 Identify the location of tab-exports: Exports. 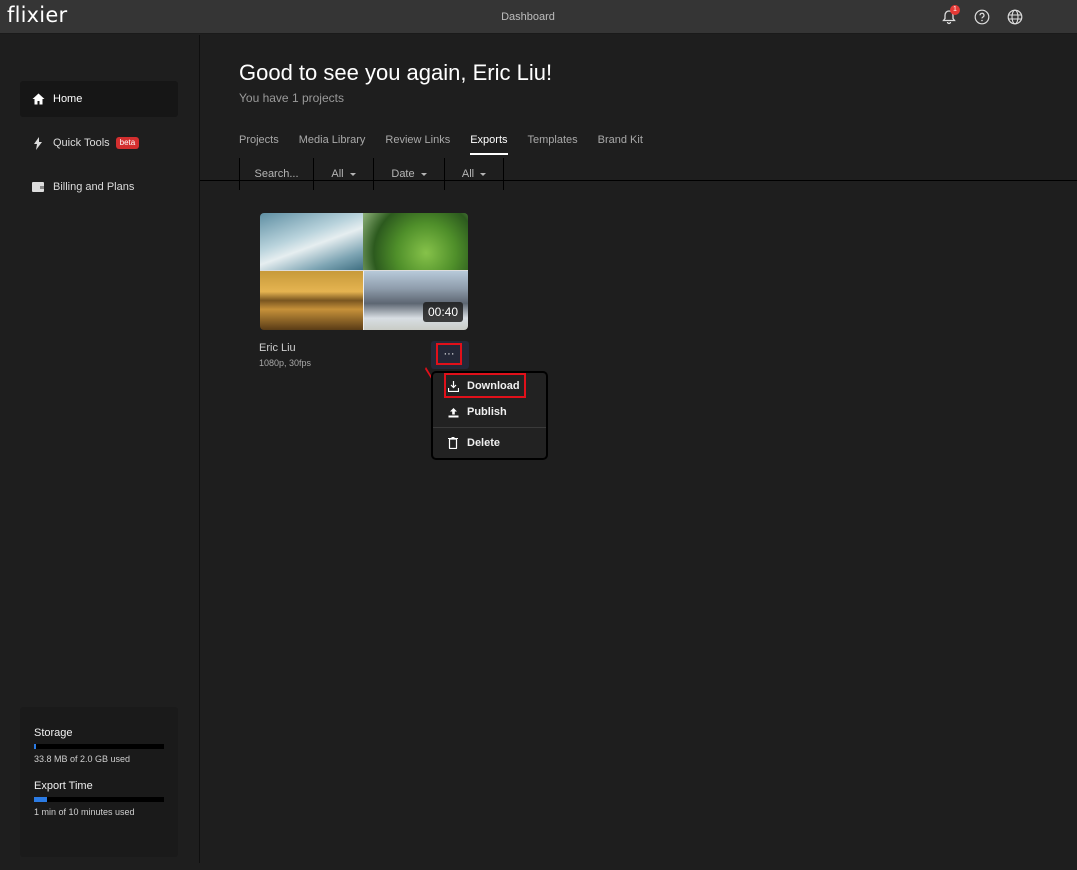
(489, 144).